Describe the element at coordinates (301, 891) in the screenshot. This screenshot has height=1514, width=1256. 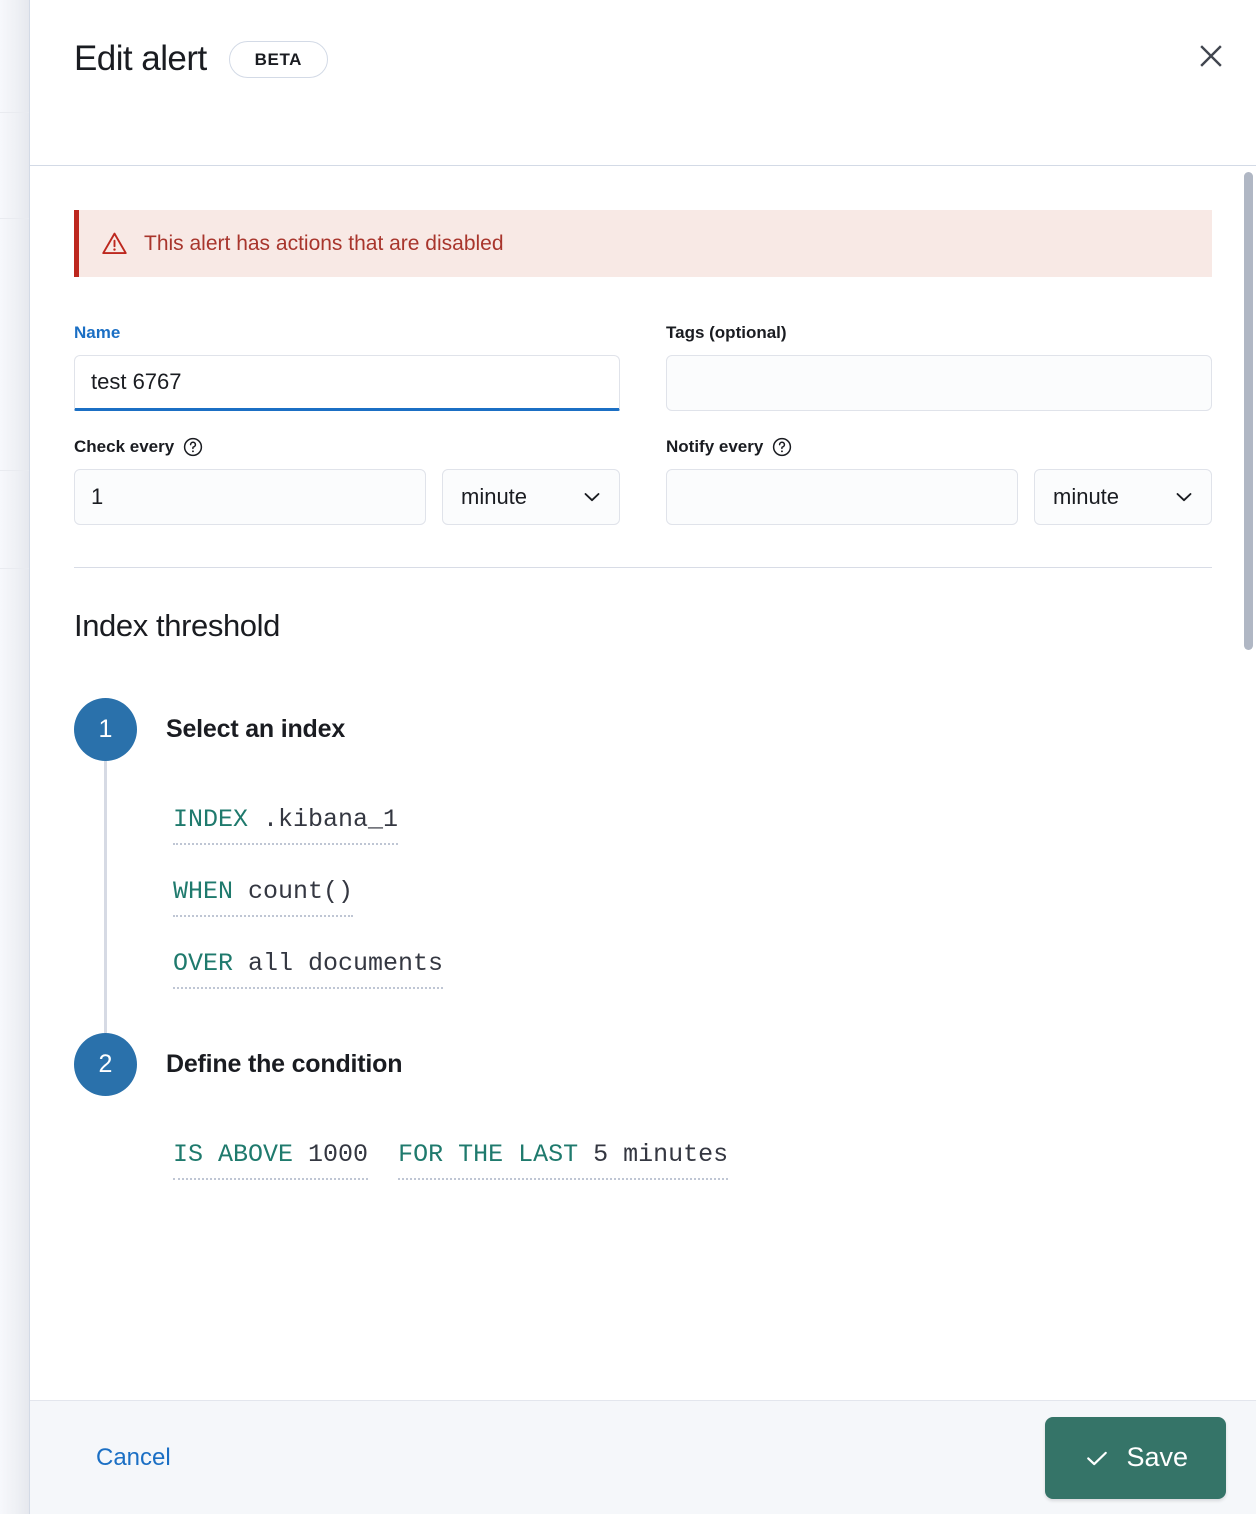
I see `when-value: count()` at that location.